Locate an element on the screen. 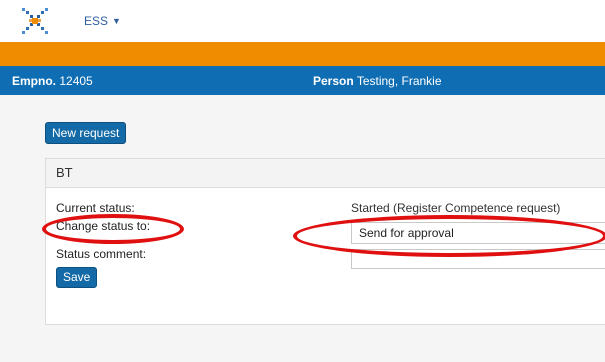 This screenshot has height=362, width=605. change-status-label: Change status to: is located at coordinates (103, 226).